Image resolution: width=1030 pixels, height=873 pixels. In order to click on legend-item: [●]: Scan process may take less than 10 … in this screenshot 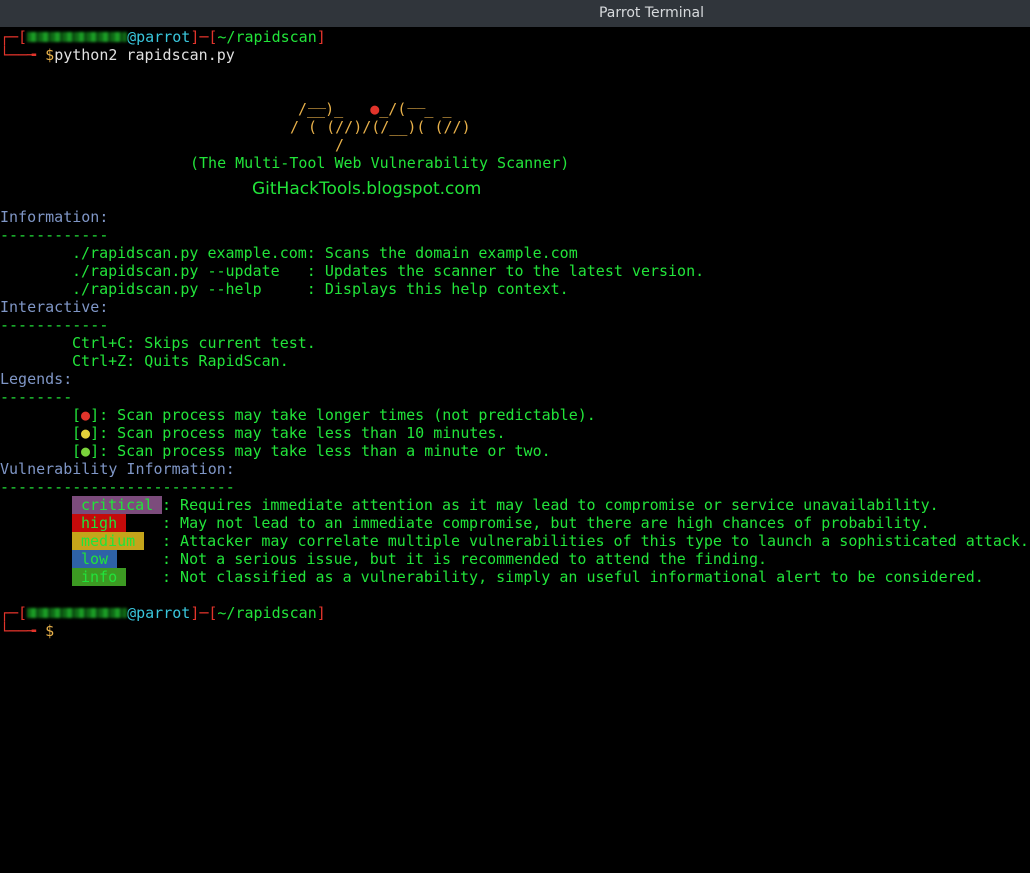, I will do `click(289, 433)`.